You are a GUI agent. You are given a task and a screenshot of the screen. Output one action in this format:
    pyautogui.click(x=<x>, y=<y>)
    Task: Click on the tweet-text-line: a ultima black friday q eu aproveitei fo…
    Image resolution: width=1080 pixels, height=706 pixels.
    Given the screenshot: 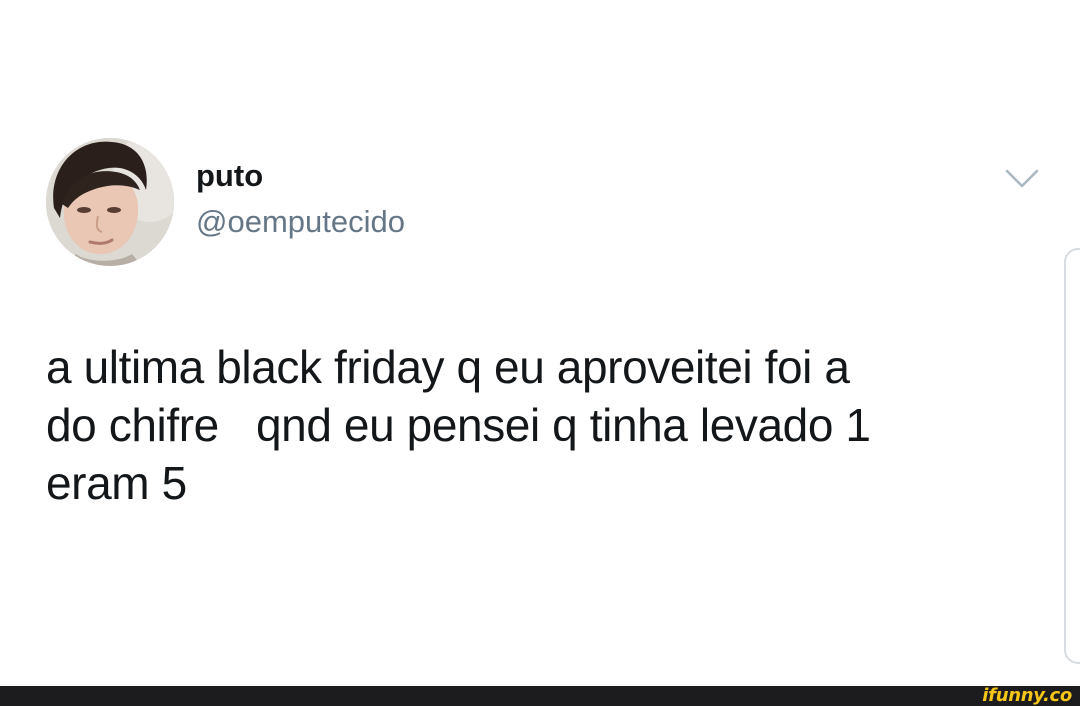 What is the action you would take?
    pyautogui.click(x=448, y=367)
    